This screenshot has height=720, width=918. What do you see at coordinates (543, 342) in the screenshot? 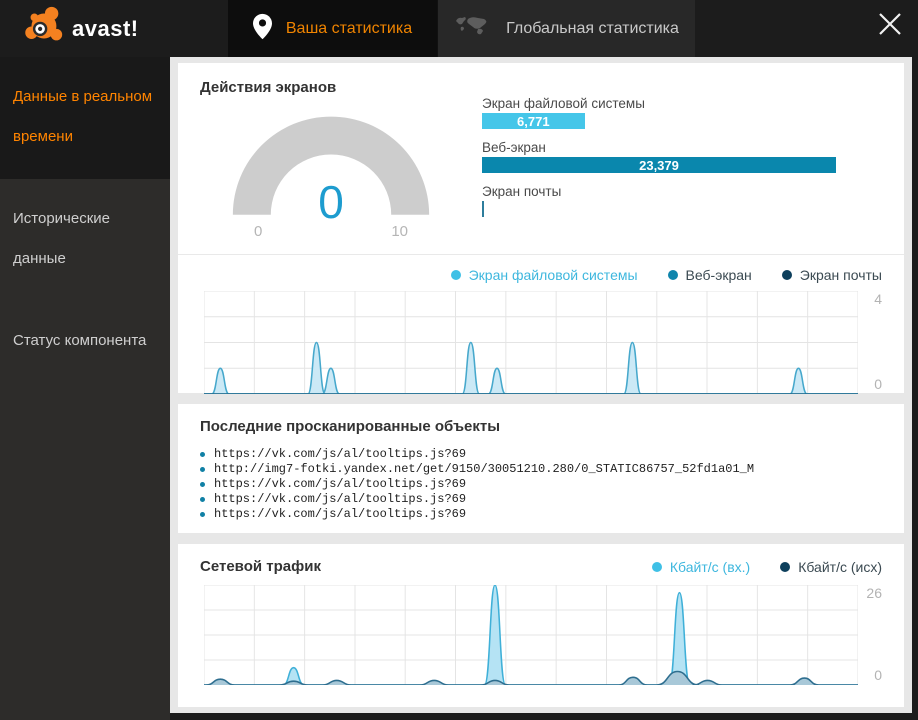
I see `screens-activity-chart: 4 0` at bounding box center [543, 342].